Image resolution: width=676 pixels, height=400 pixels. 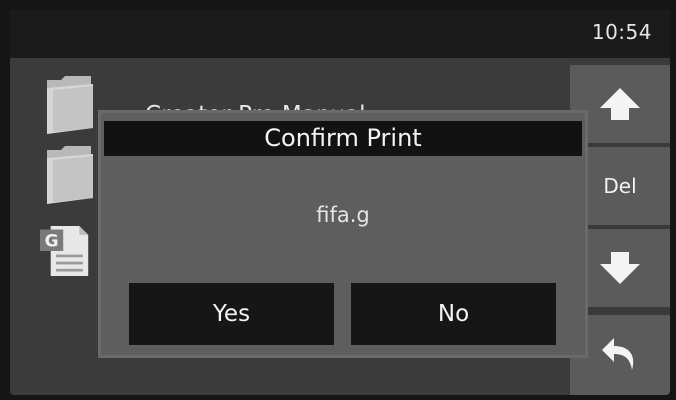 I want to click on dialog-filename: fifa.g, so click(x=343, y=215).